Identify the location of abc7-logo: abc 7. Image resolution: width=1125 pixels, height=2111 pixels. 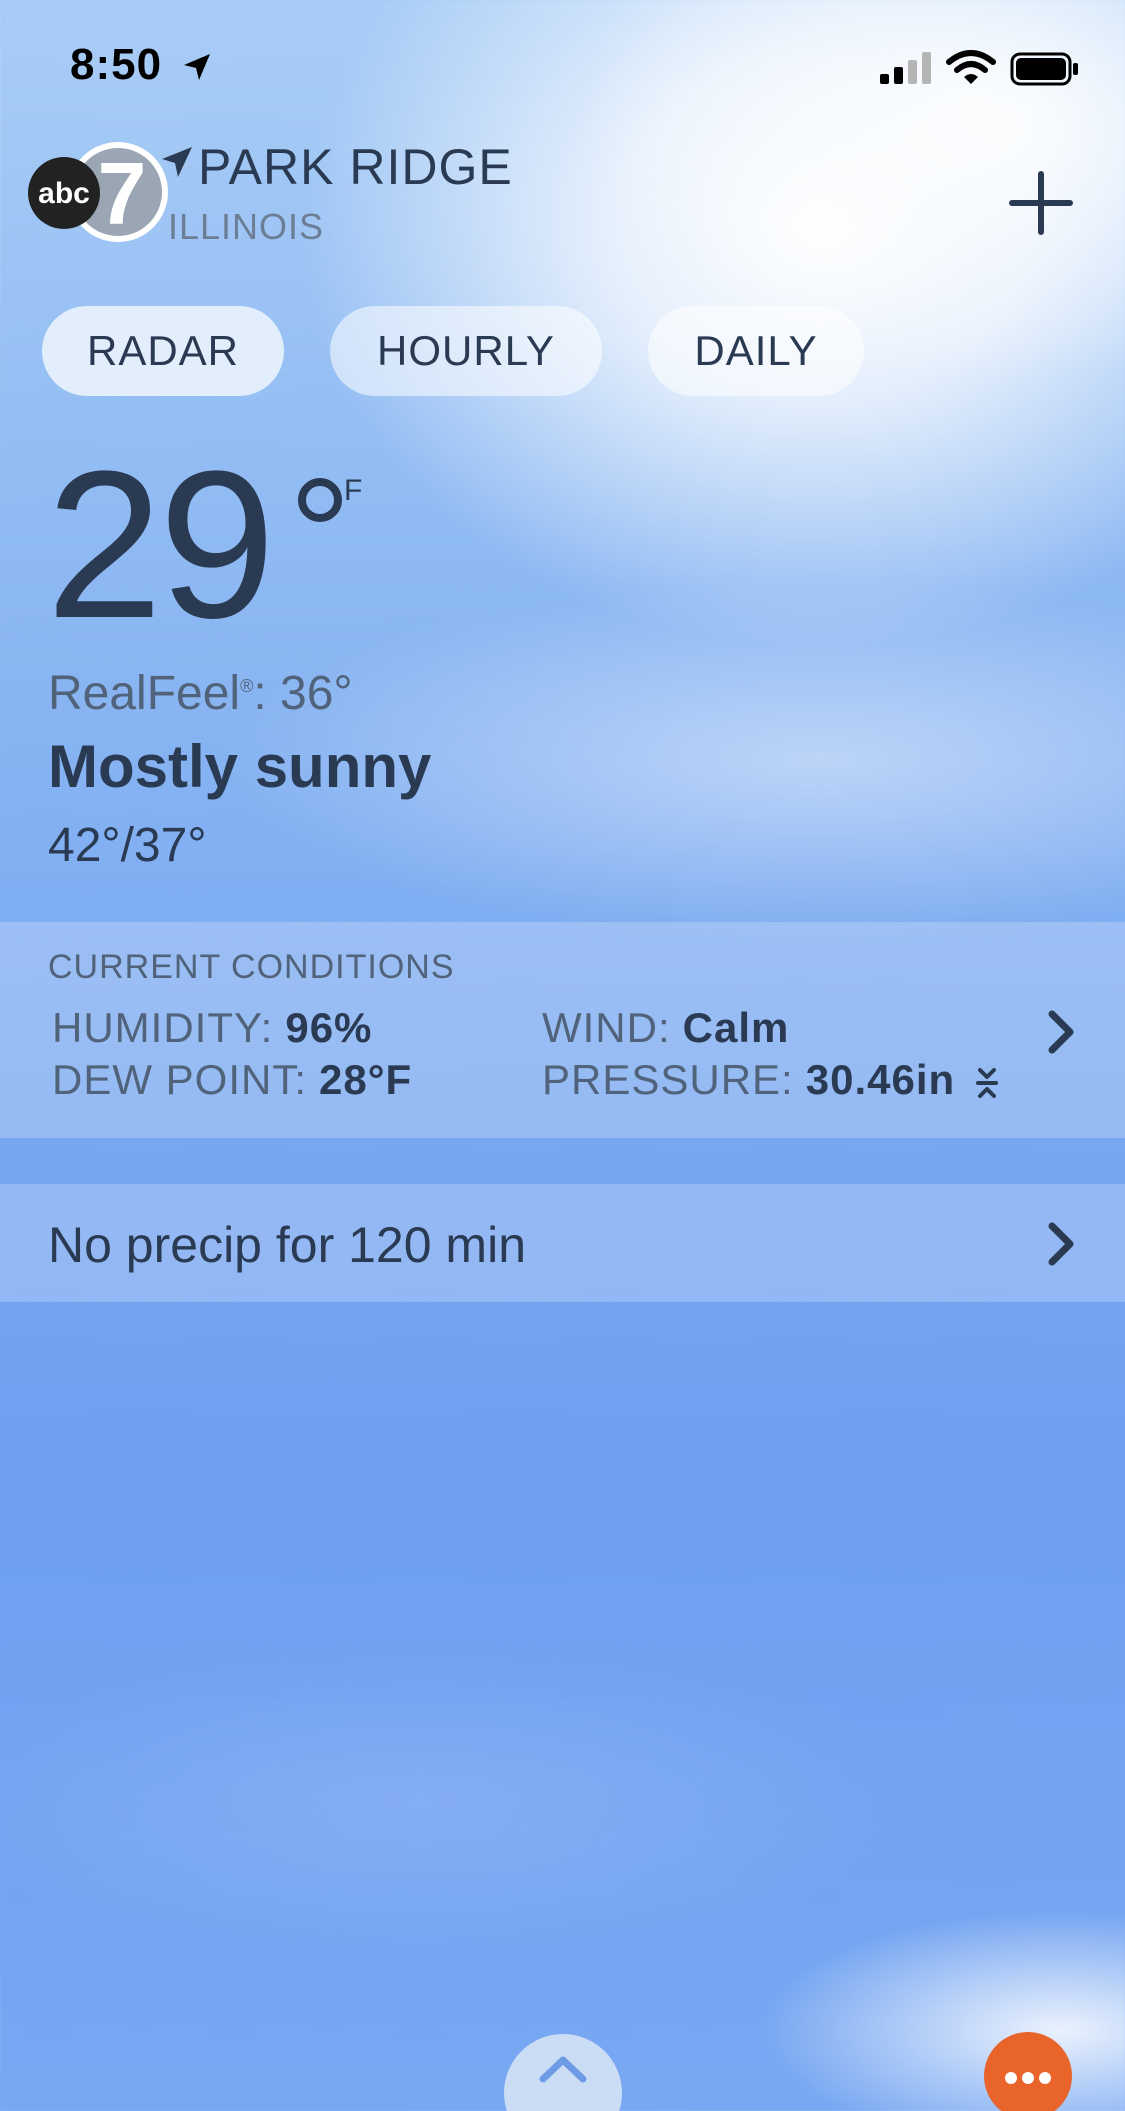
(98, 192).